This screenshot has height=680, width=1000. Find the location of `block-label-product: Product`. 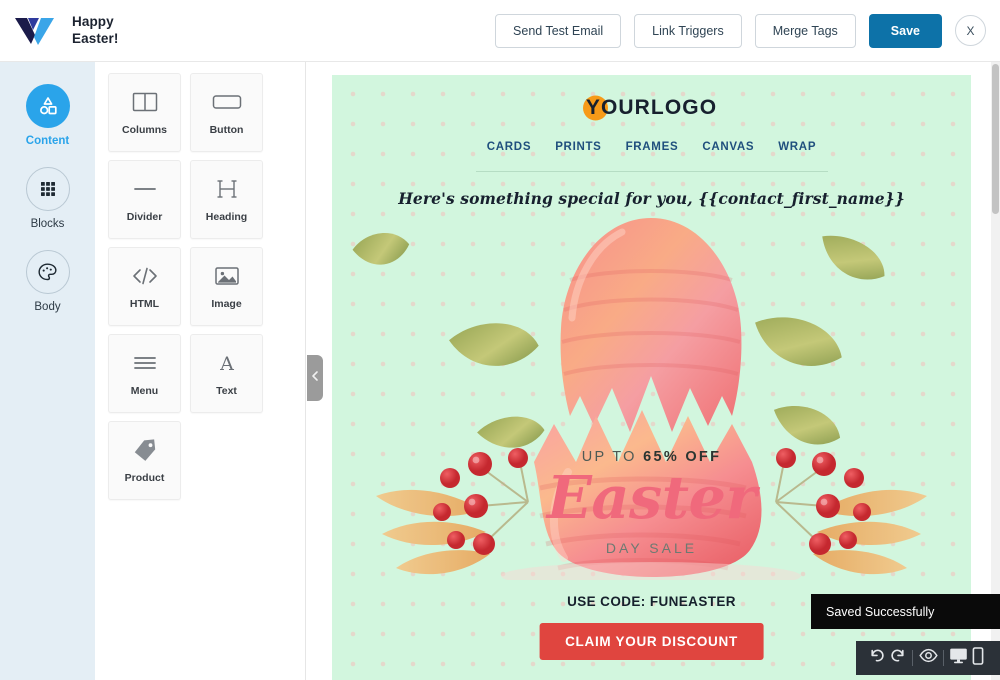

block-label-product: Product is located at coordinates (144, 478).